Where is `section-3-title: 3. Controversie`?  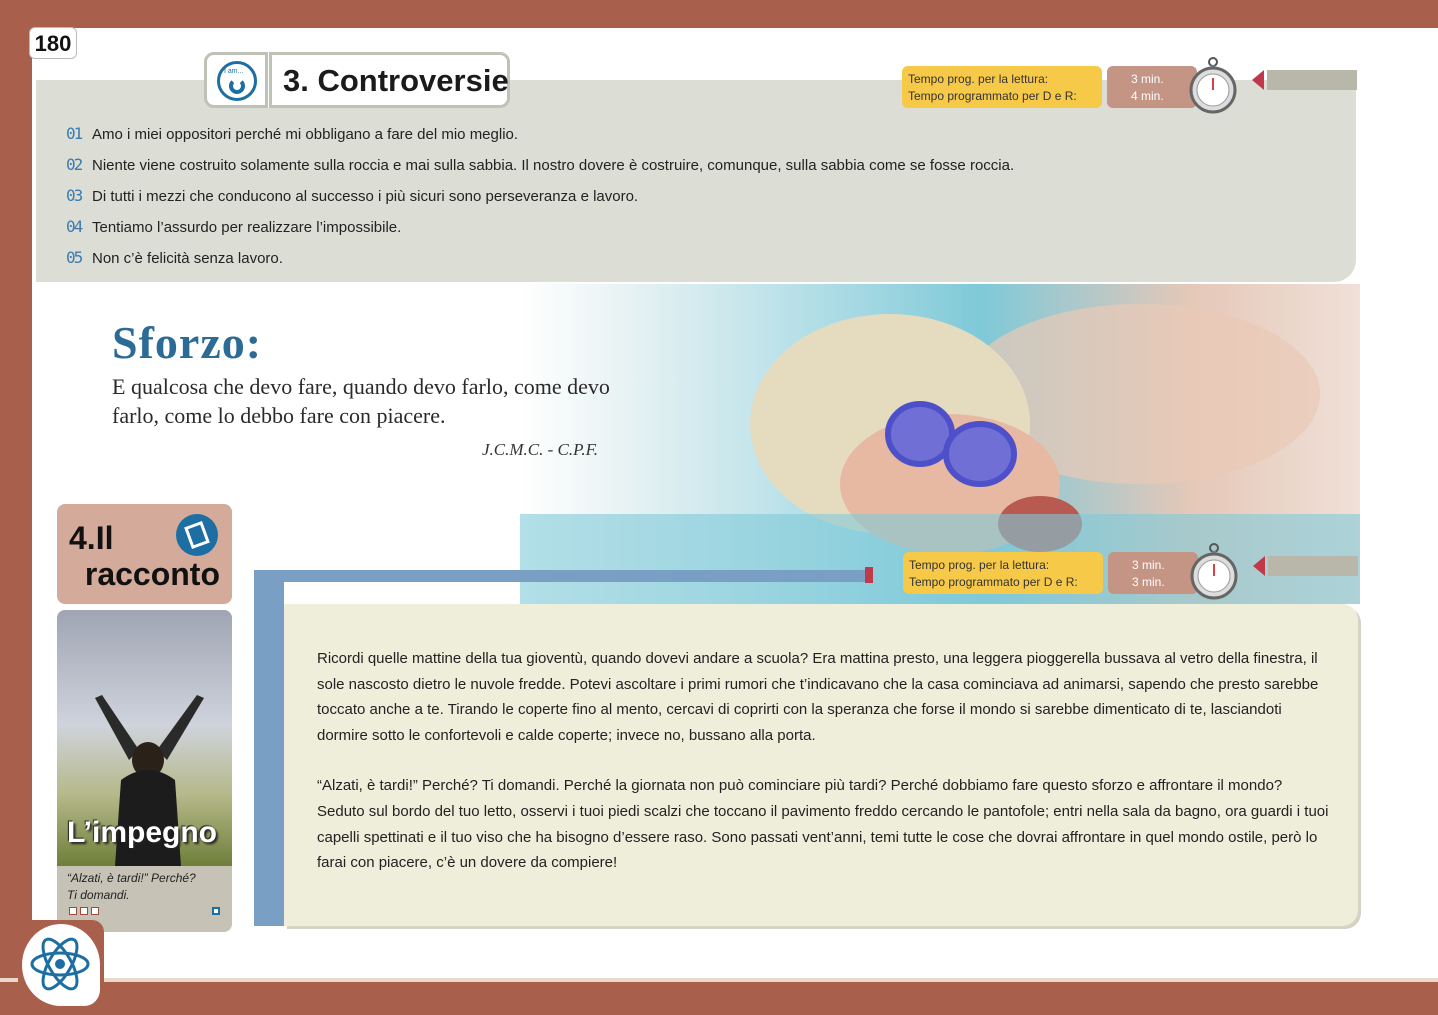
section-3-title: 3. Controversie is located at coordinates (396, 80).